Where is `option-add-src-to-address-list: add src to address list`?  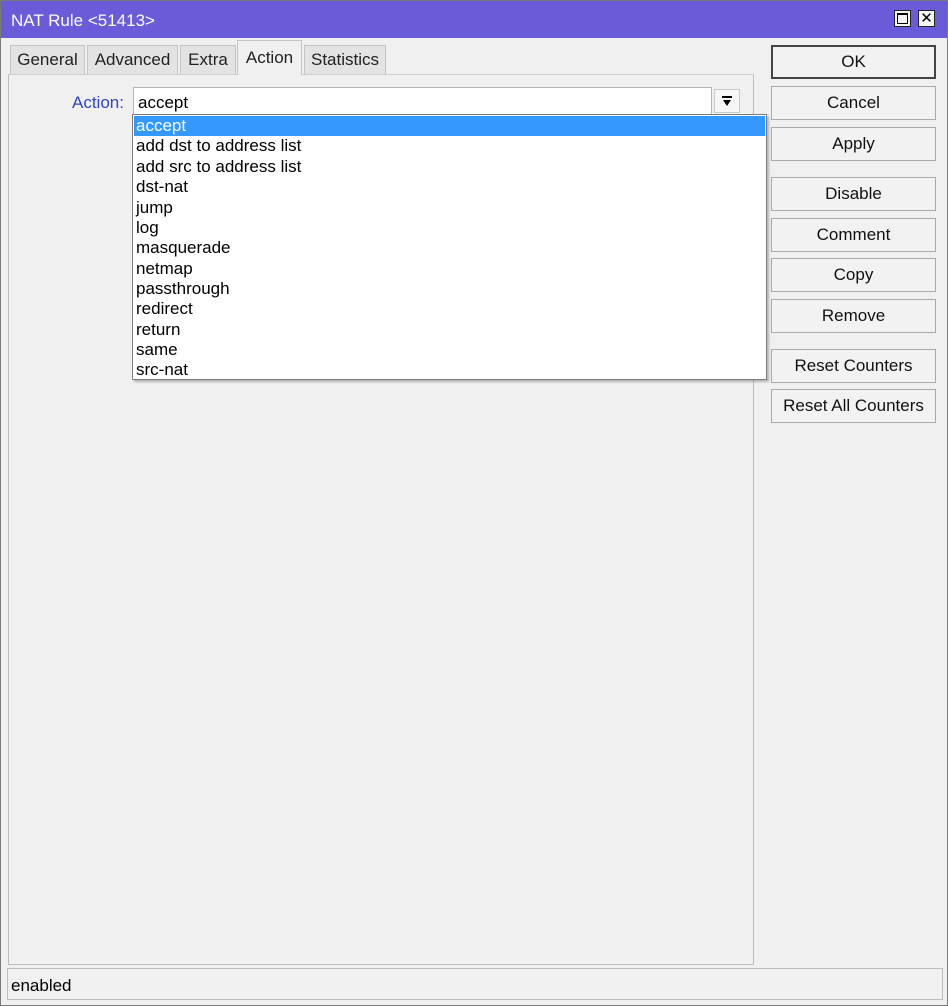
option-add-src-to-address-list: add src to address list is located at coordinates (449, 167).